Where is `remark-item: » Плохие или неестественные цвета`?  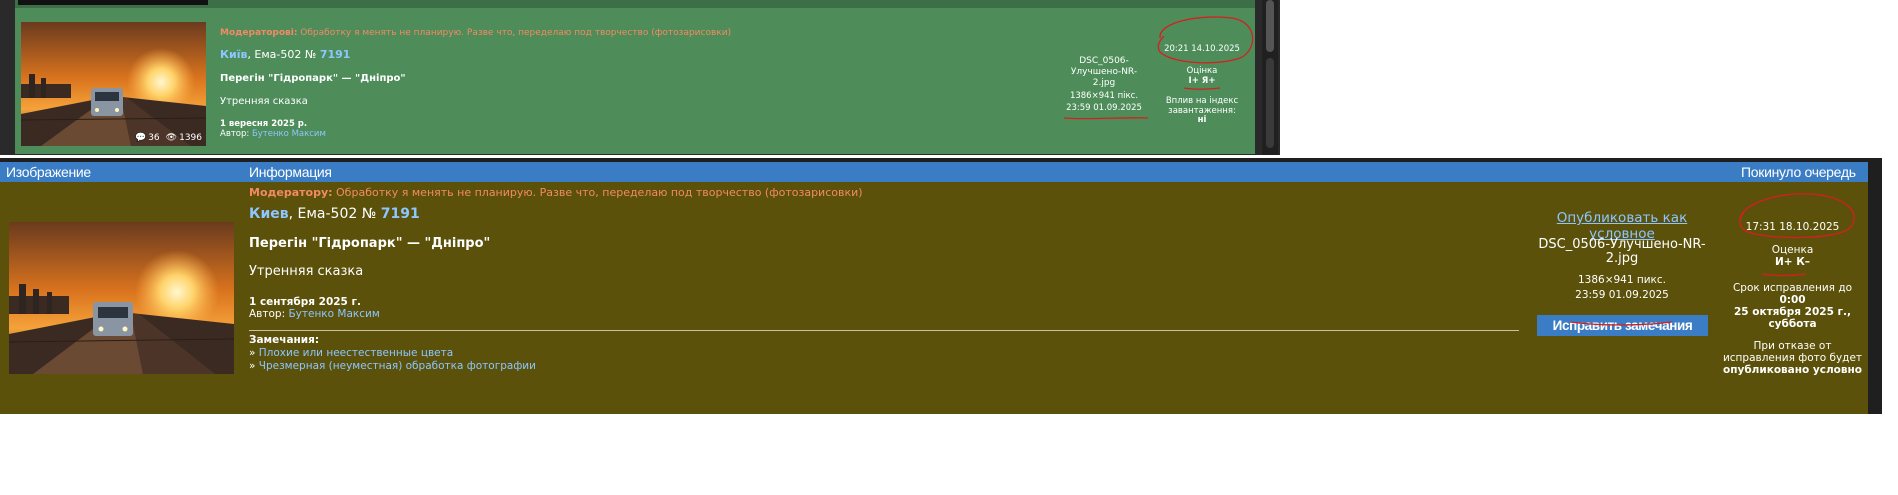
remark-item: » Плохие или неестественные цвета is located at coordinates (351, 353).